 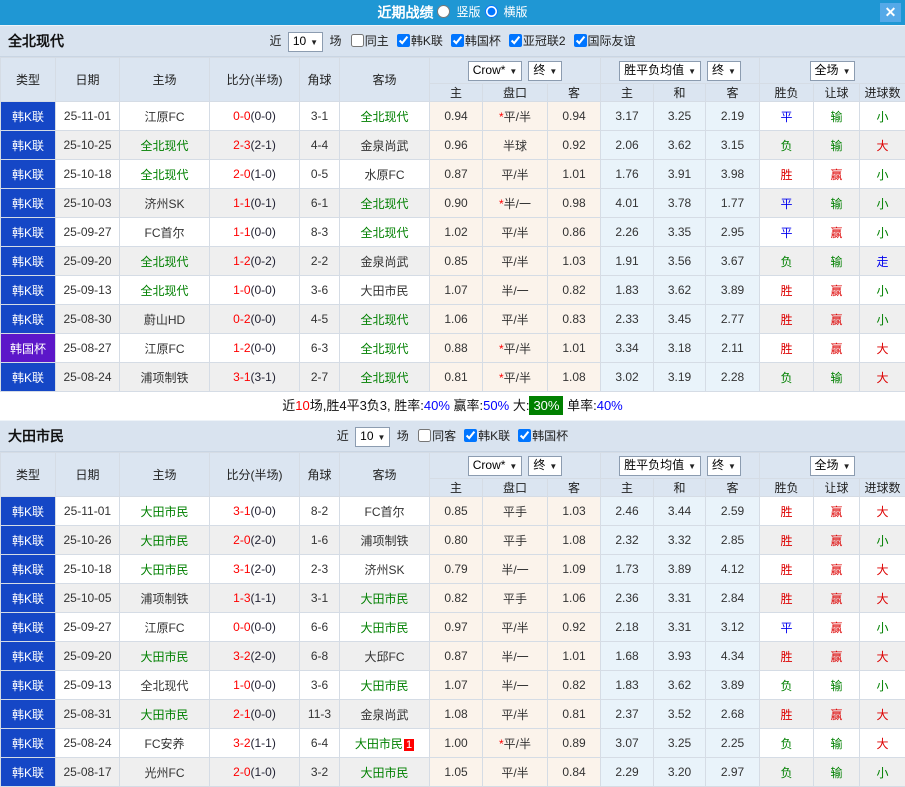 What do you see at coordinates (515, 145) in the screenshot?
I see `handicap: 半球` at bounding box center [515, 145].